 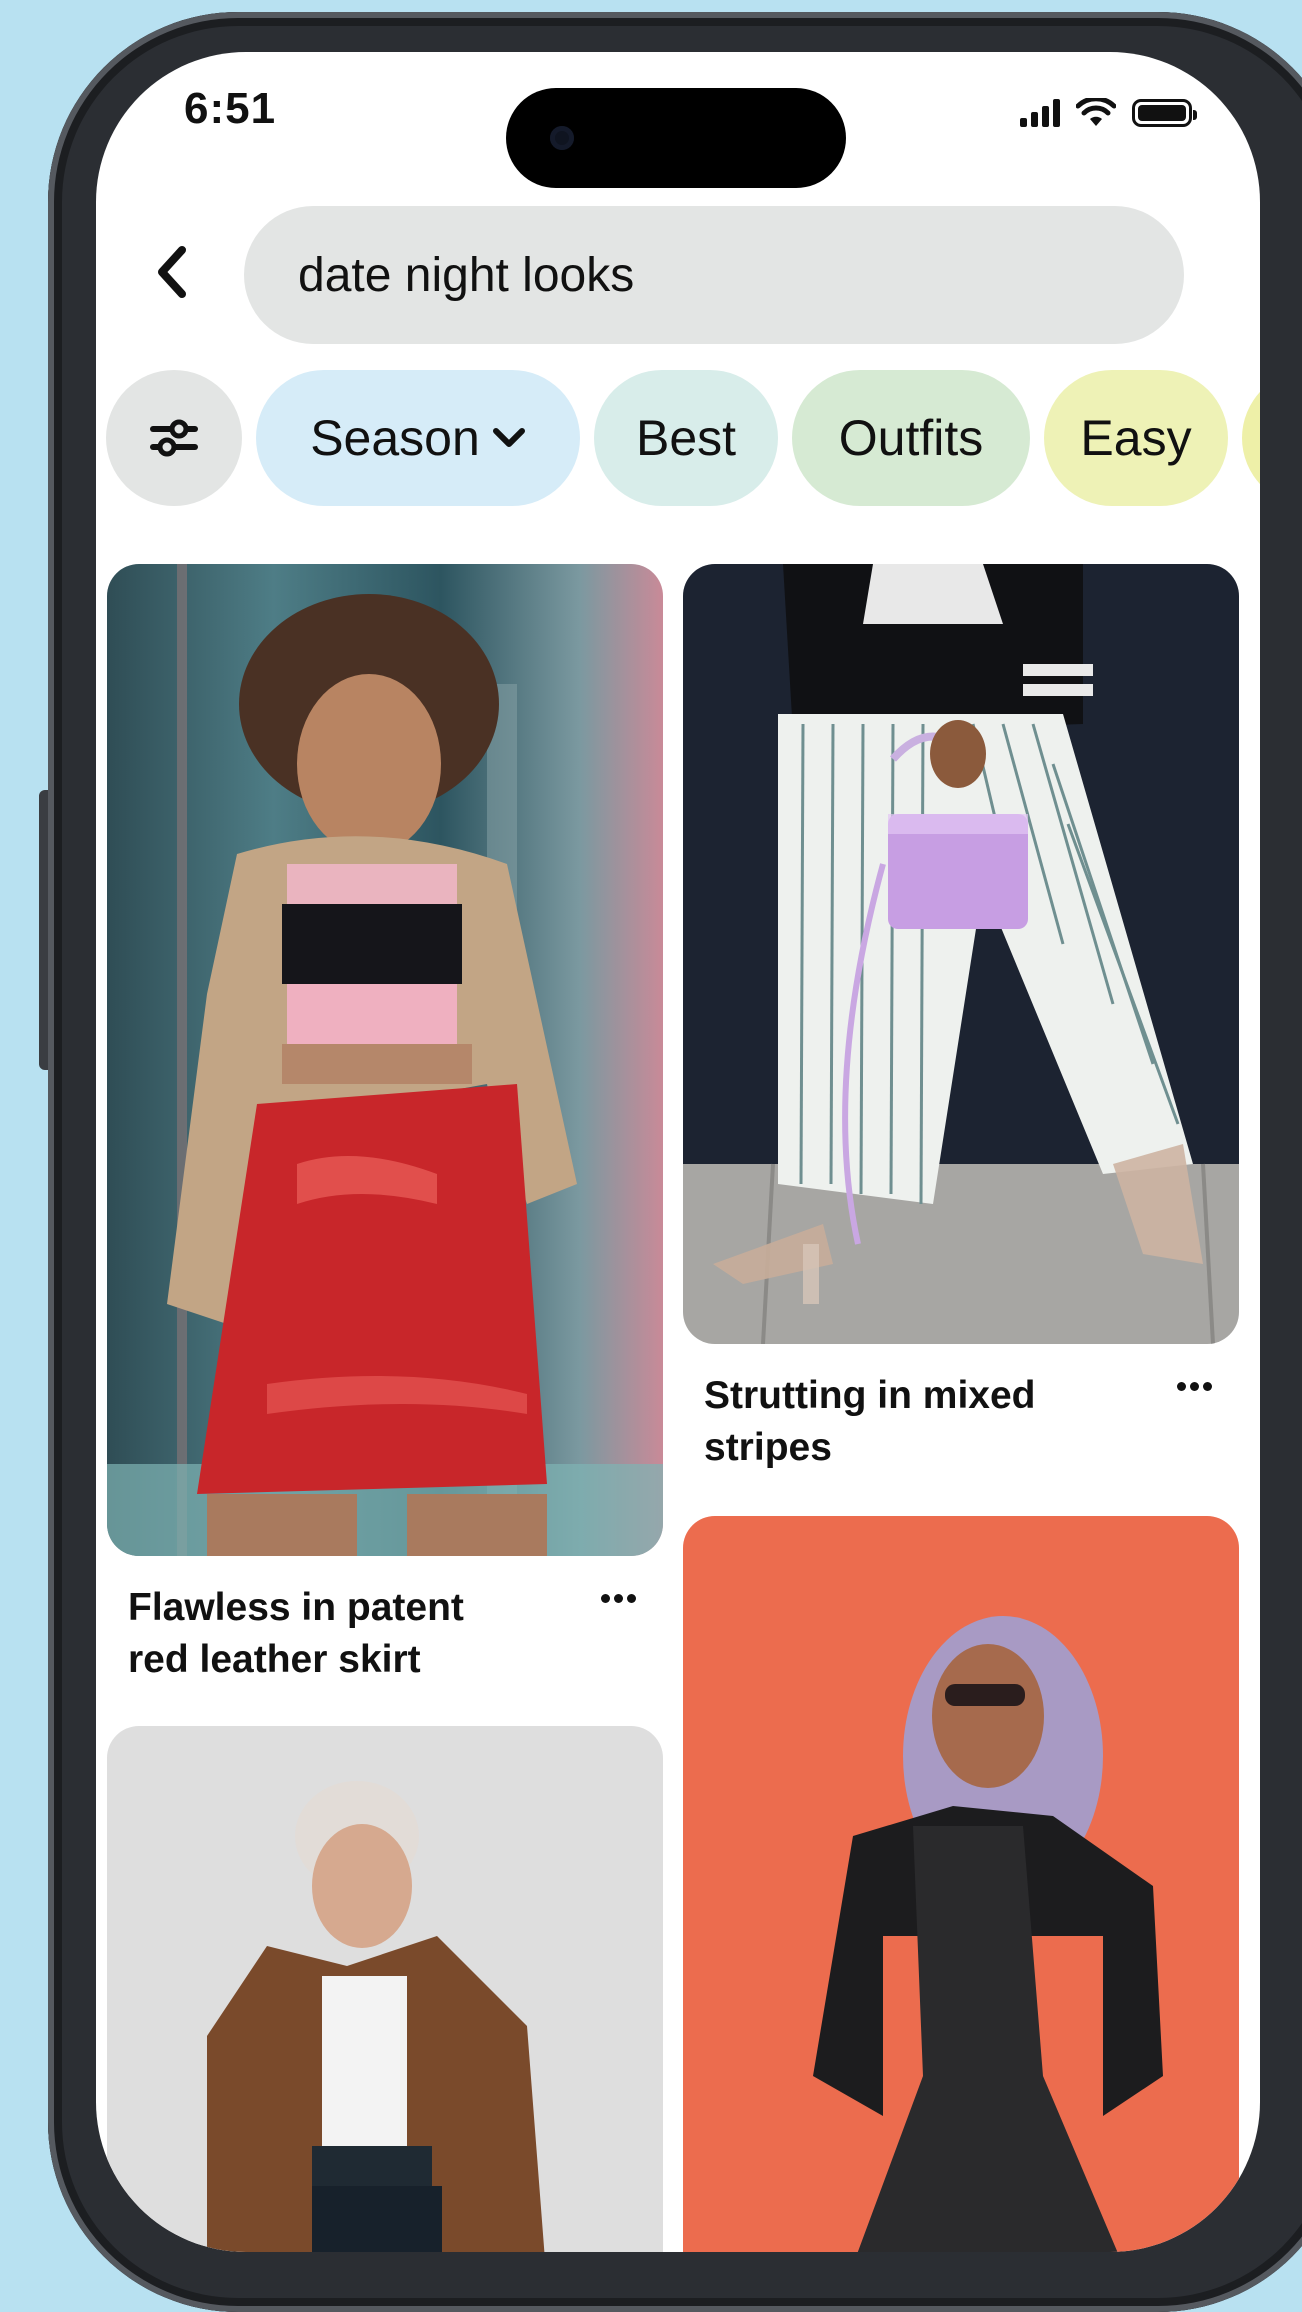 What do you see at coordinates (230, 108) in the screenshot?
I see `status-time: 6:51` at bounding box center [230, 108].